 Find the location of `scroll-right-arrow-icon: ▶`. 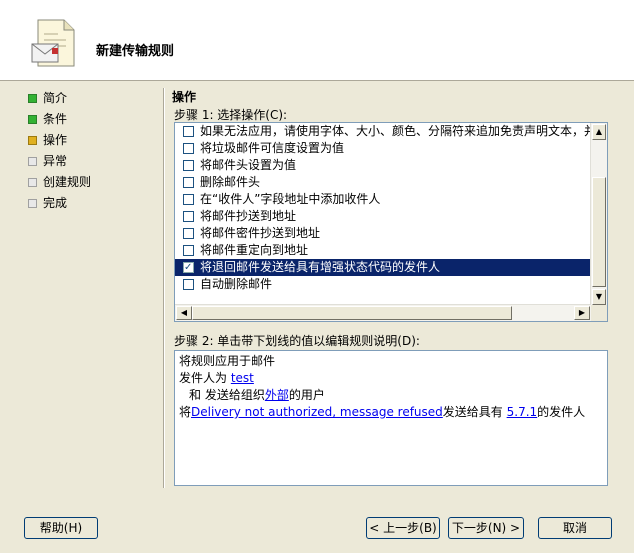

scroll-right-arrow-icon: ▶ is located at coordinates (582, 313).